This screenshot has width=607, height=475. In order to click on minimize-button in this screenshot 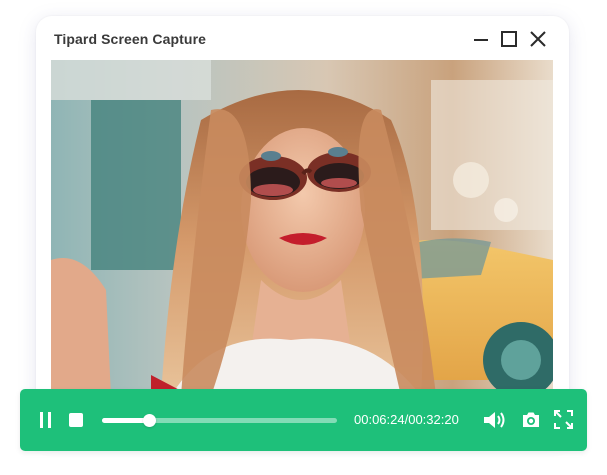, I will do `click(481, 39)`.